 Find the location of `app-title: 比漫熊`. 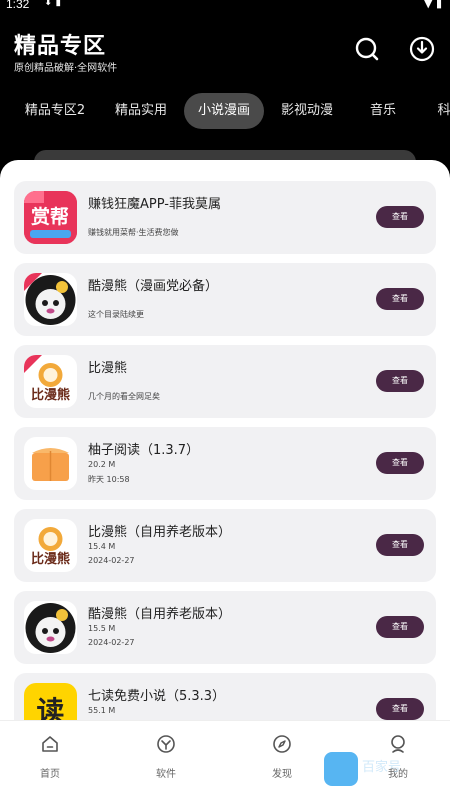

app-title: 比漫熊 is located at coordinates (108, 368).